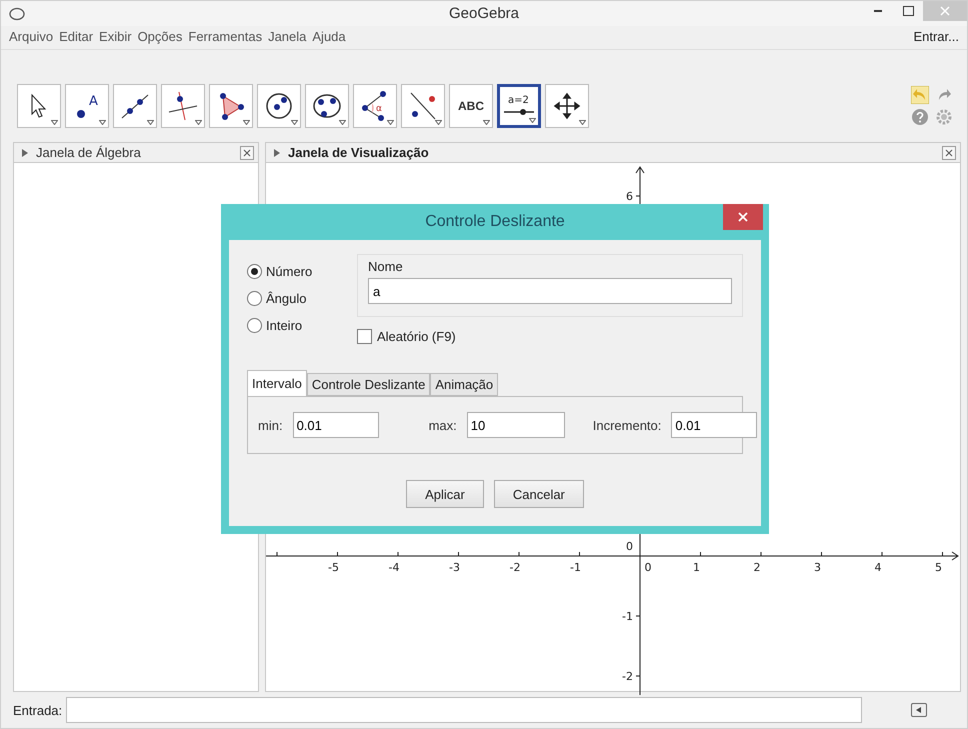  What do you see at coordinates (629, 196) in the screenshot?
I see `axis-tick-label: 6` at bounding box center [629, 196].